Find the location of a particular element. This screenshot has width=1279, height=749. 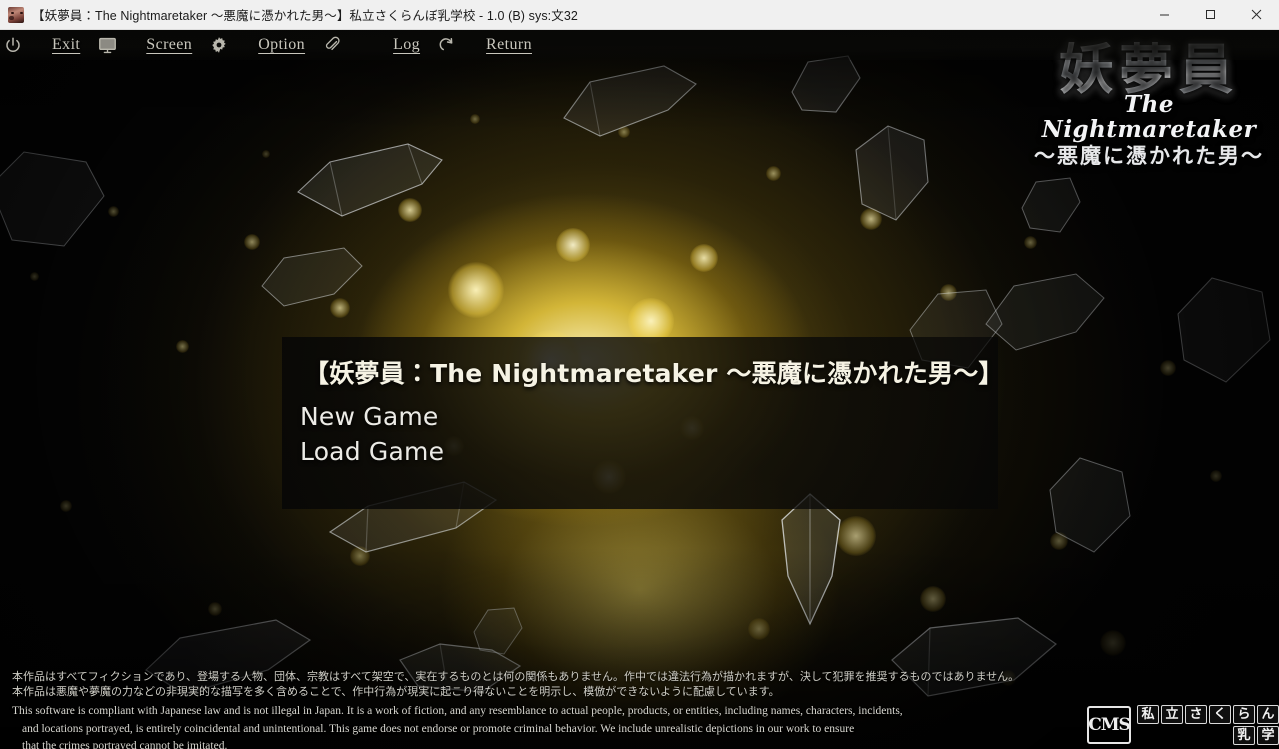

close-button is located at coordinates (1256, 14).